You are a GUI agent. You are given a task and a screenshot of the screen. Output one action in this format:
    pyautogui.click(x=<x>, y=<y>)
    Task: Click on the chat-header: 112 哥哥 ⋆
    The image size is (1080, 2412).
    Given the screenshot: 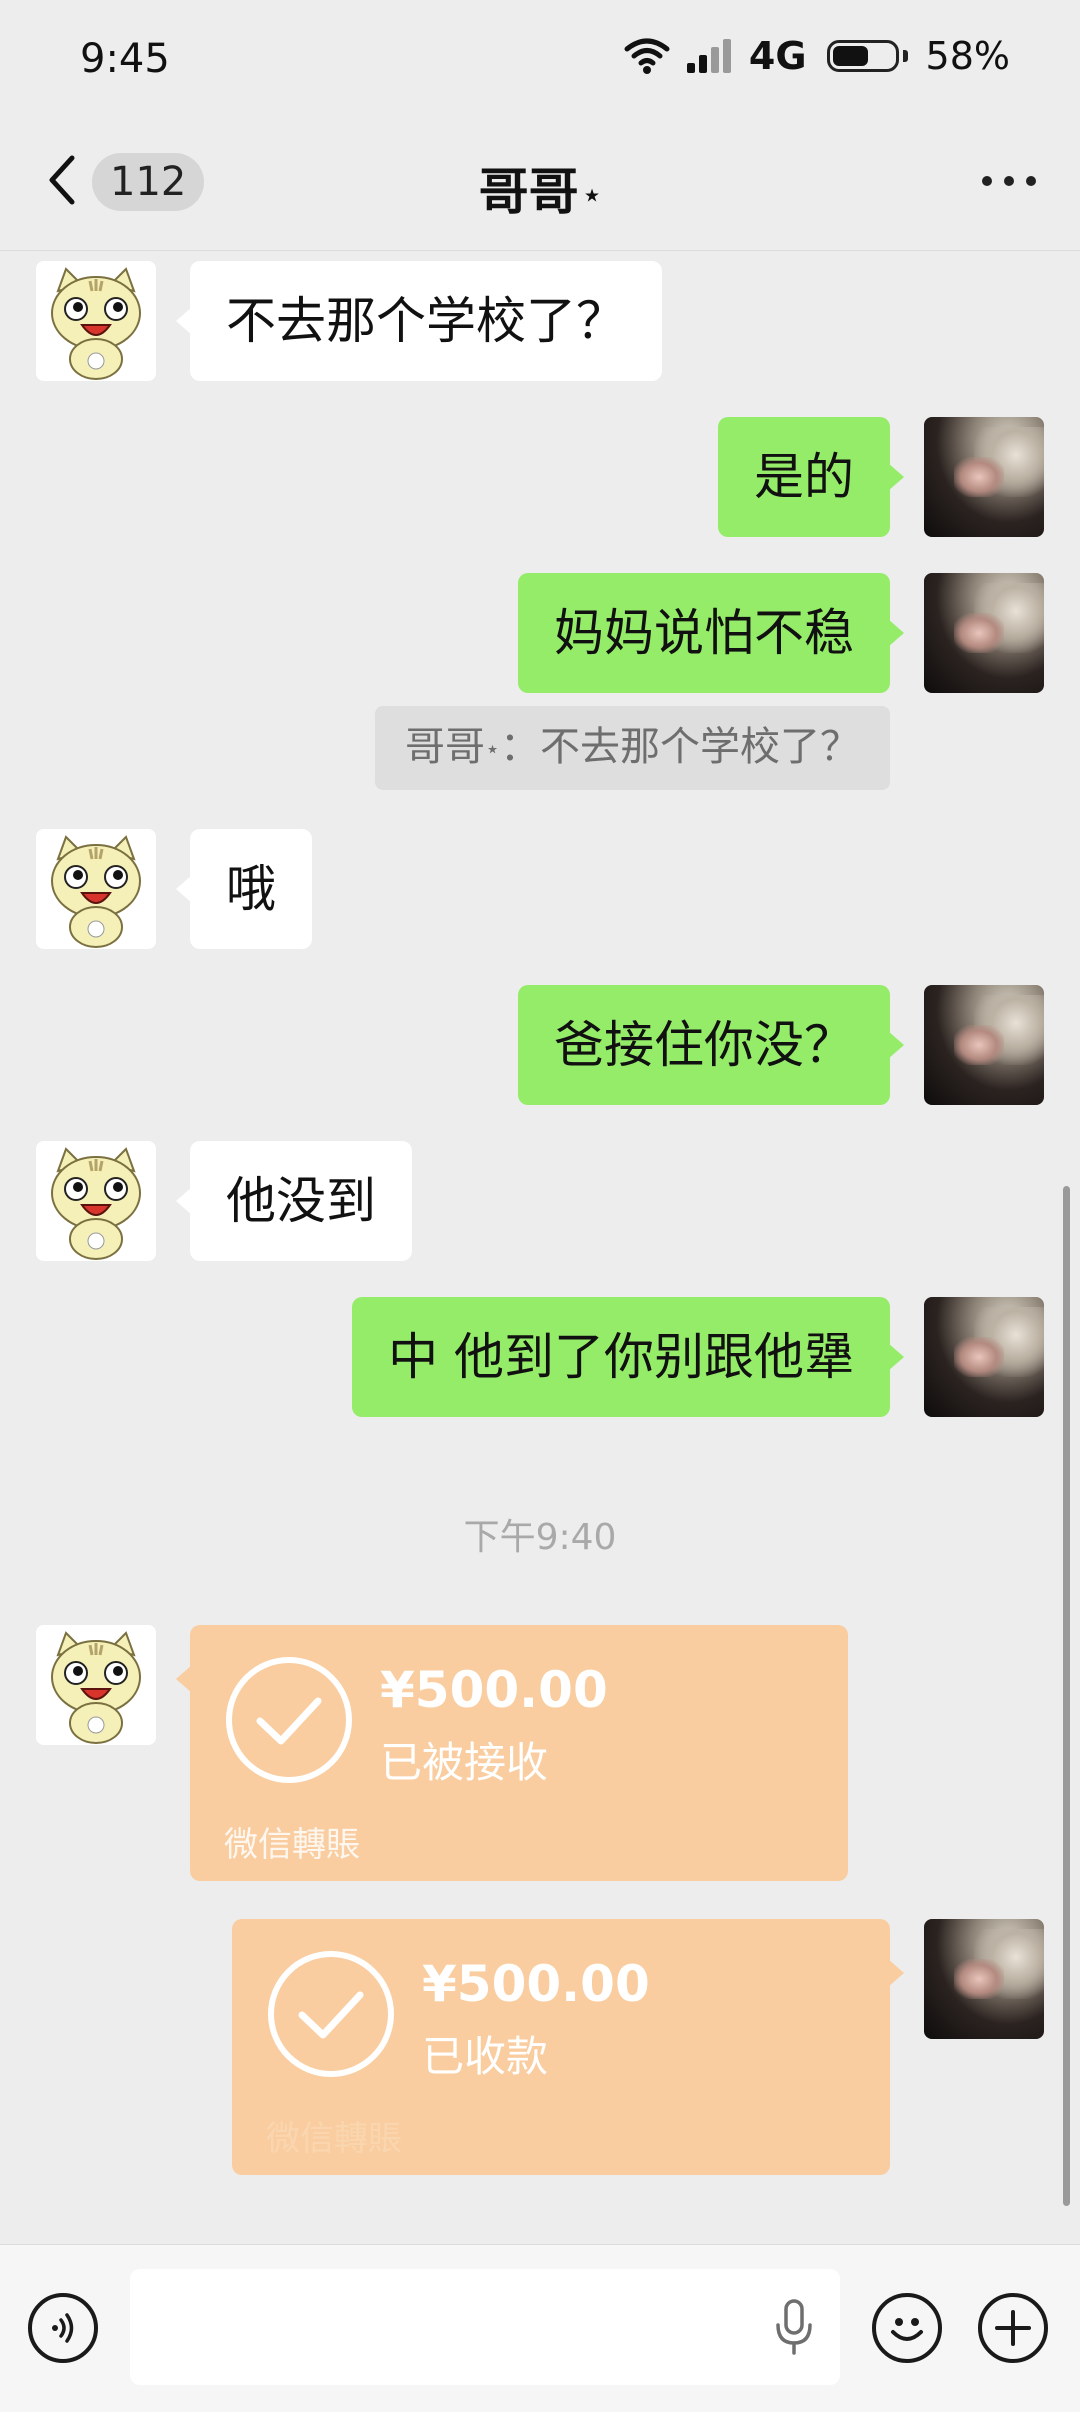 What is the action you would take?
    pyautogui.click(x=540, y=185)
    